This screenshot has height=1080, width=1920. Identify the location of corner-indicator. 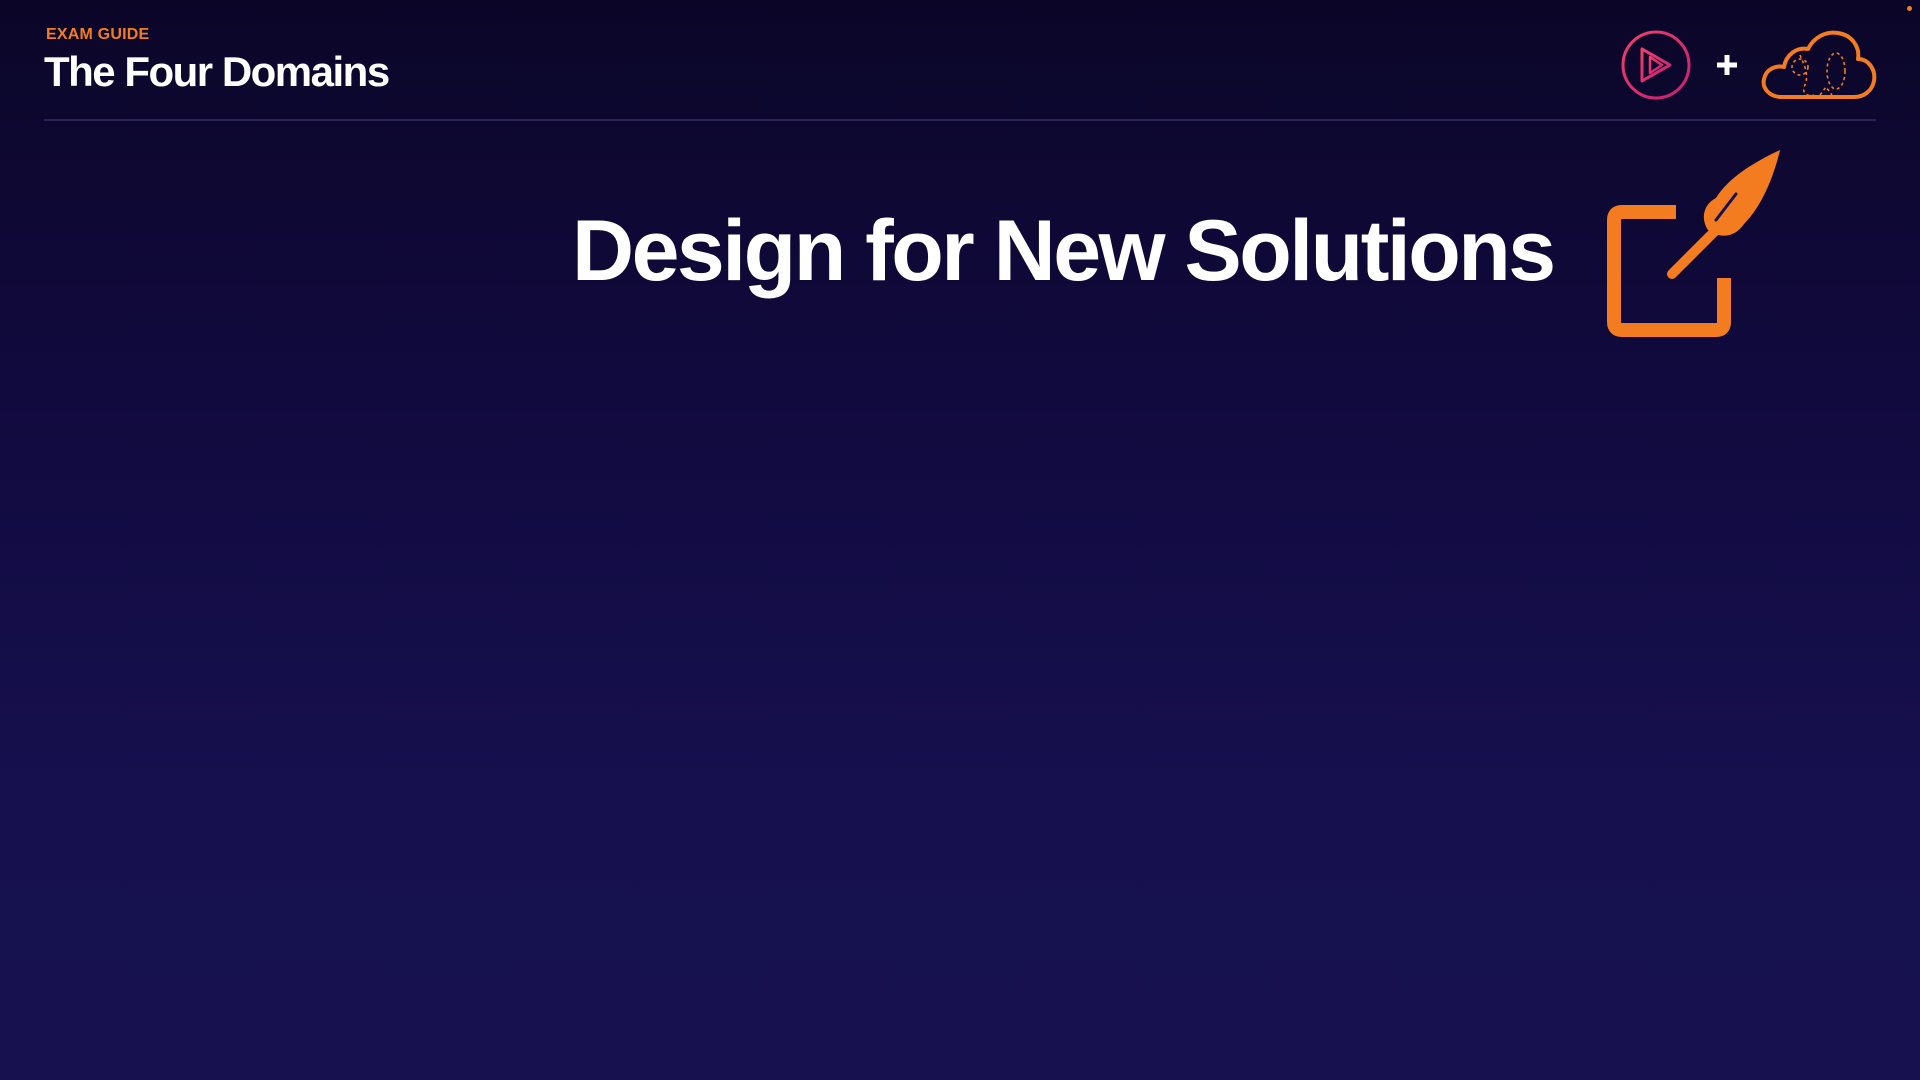
(1909, 8).